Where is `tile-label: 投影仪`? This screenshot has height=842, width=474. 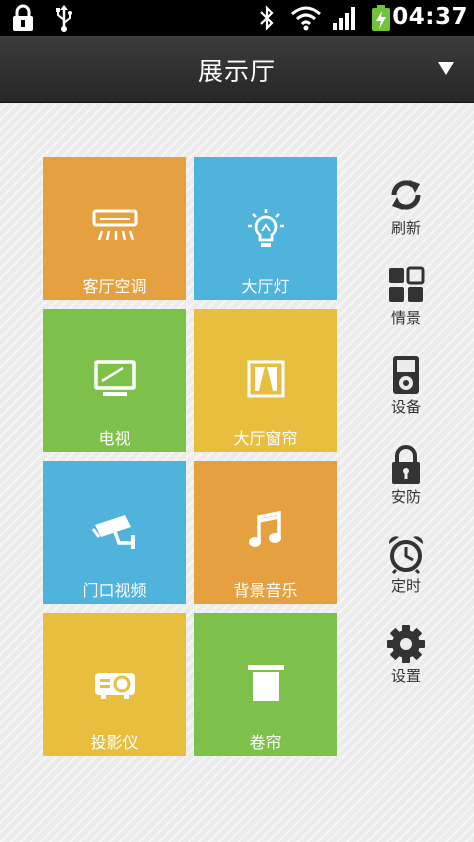
tile-label: 投影仪 is located at coordinates (114, 742).